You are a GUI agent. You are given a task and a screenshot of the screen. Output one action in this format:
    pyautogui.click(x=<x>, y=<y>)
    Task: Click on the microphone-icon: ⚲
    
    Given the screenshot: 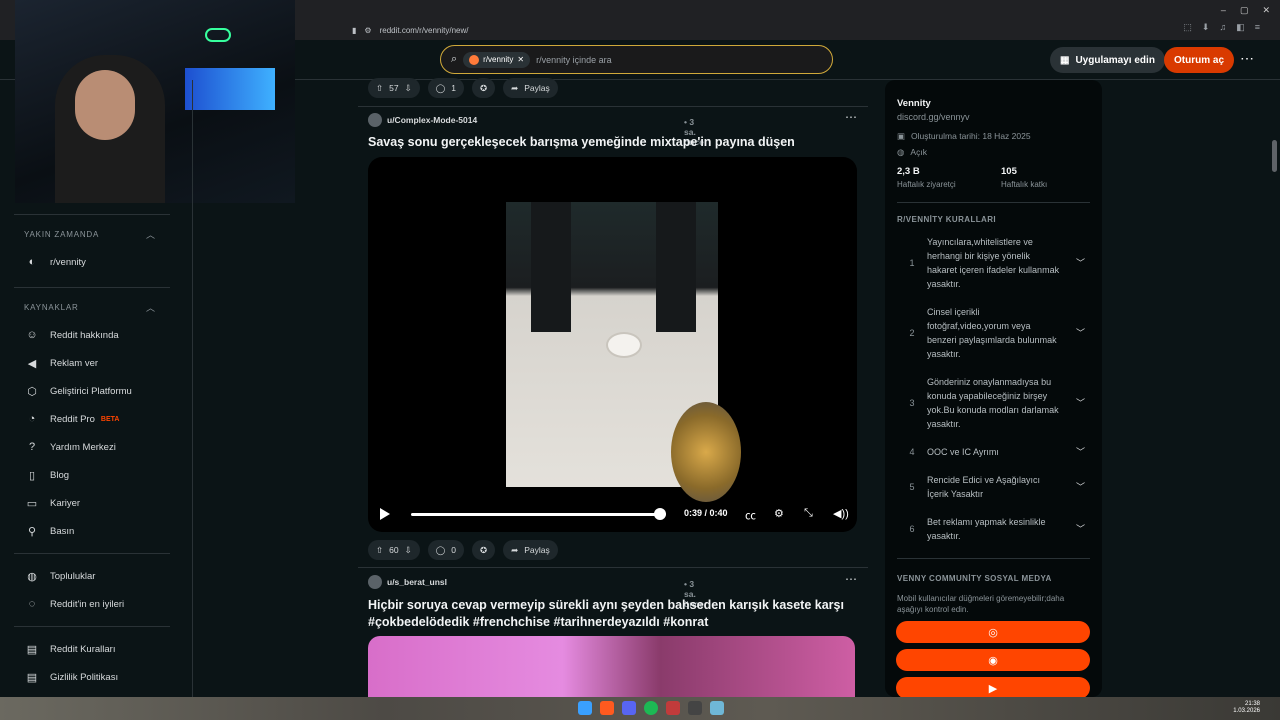 What is the action you would take?
    pyautogui.click(x=32, y=531)
    